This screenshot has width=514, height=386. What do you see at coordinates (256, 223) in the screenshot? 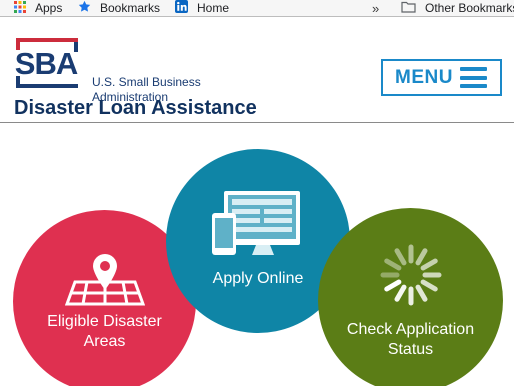
I see `devices-icon` at bounding box center [256, 223].